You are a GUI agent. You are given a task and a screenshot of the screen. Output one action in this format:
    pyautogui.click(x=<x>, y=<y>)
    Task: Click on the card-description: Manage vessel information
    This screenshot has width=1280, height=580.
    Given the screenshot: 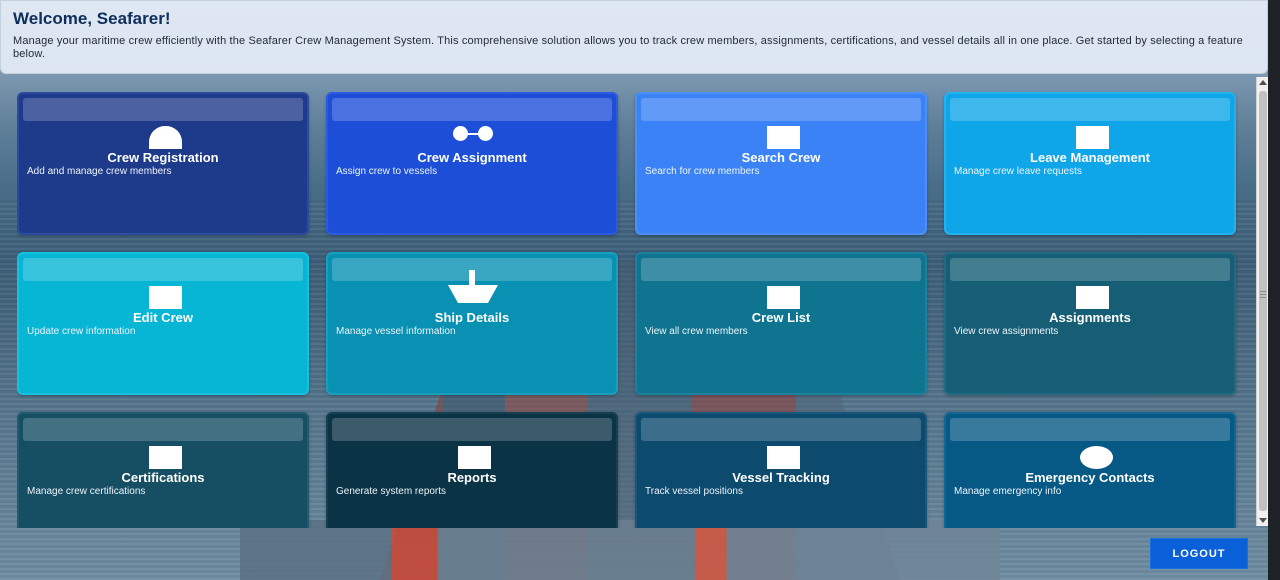 What is the action you would take?
    pyautogui.click(x=396, y=331)
    